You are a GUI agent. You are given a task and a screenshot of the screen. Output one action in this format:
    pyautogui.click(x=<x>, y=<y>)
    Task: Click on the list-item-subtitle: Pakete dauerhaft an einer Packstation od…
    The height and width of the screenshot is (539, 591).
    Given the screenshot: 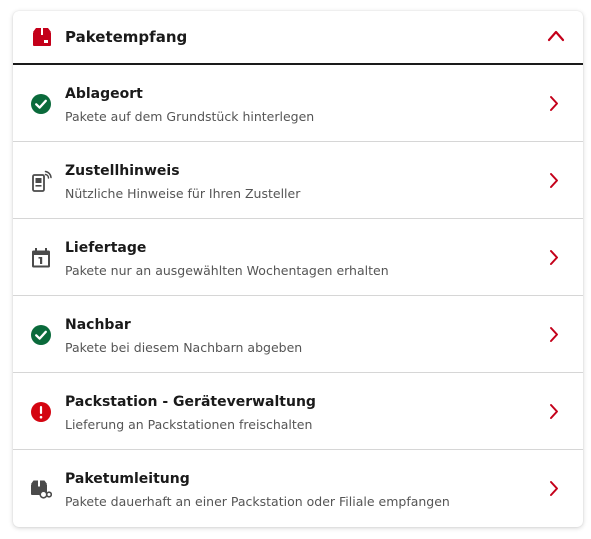 What is the action you would take?
    pyautogui.click(x=257, y=501)
    